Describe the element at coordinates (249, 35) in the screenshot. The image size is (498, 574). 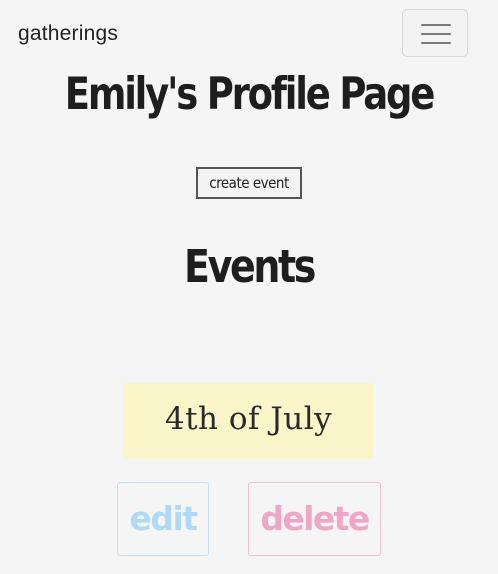
I see `navbar: gatherings` at that location.